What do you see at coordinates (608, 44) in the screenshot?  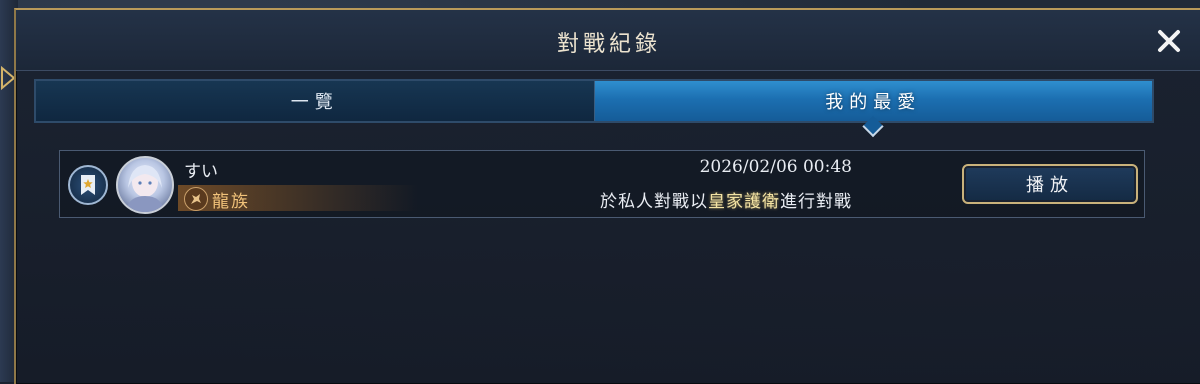 I see `dialog-title: 對戰紀錄` at bounding box center [608, 44].